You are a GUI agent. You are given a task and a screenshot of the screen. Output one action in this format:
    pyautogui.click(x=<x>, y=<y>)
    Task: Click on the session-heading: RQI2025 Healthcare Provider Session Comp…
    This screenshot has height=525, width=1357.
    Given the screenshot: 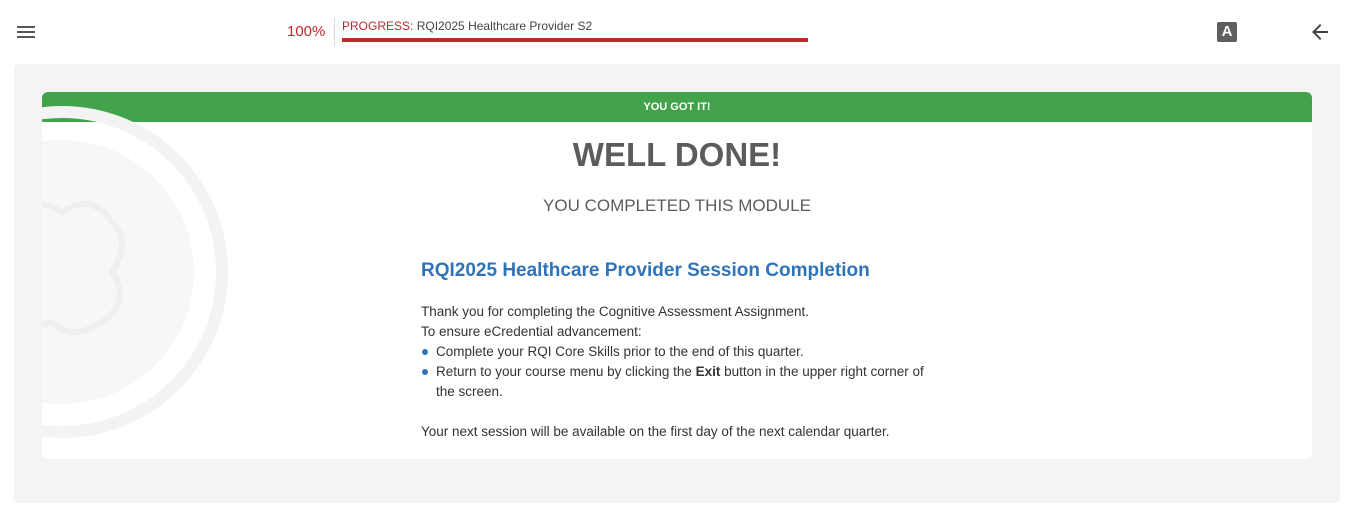 What is the action you would take?
    pyautogui.click(x=645, y=270)
    